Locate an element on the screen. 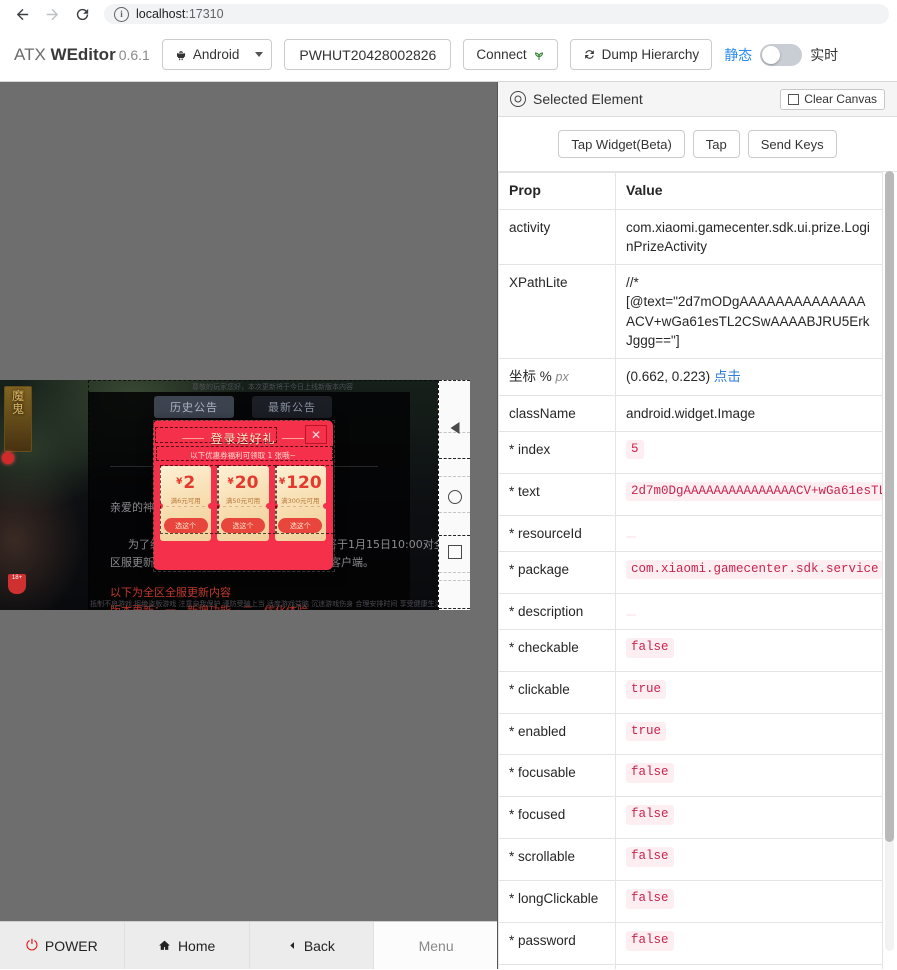 The width and height of the screenshot is (897, 970). refresh-icon is located at coordinates (589, 54).